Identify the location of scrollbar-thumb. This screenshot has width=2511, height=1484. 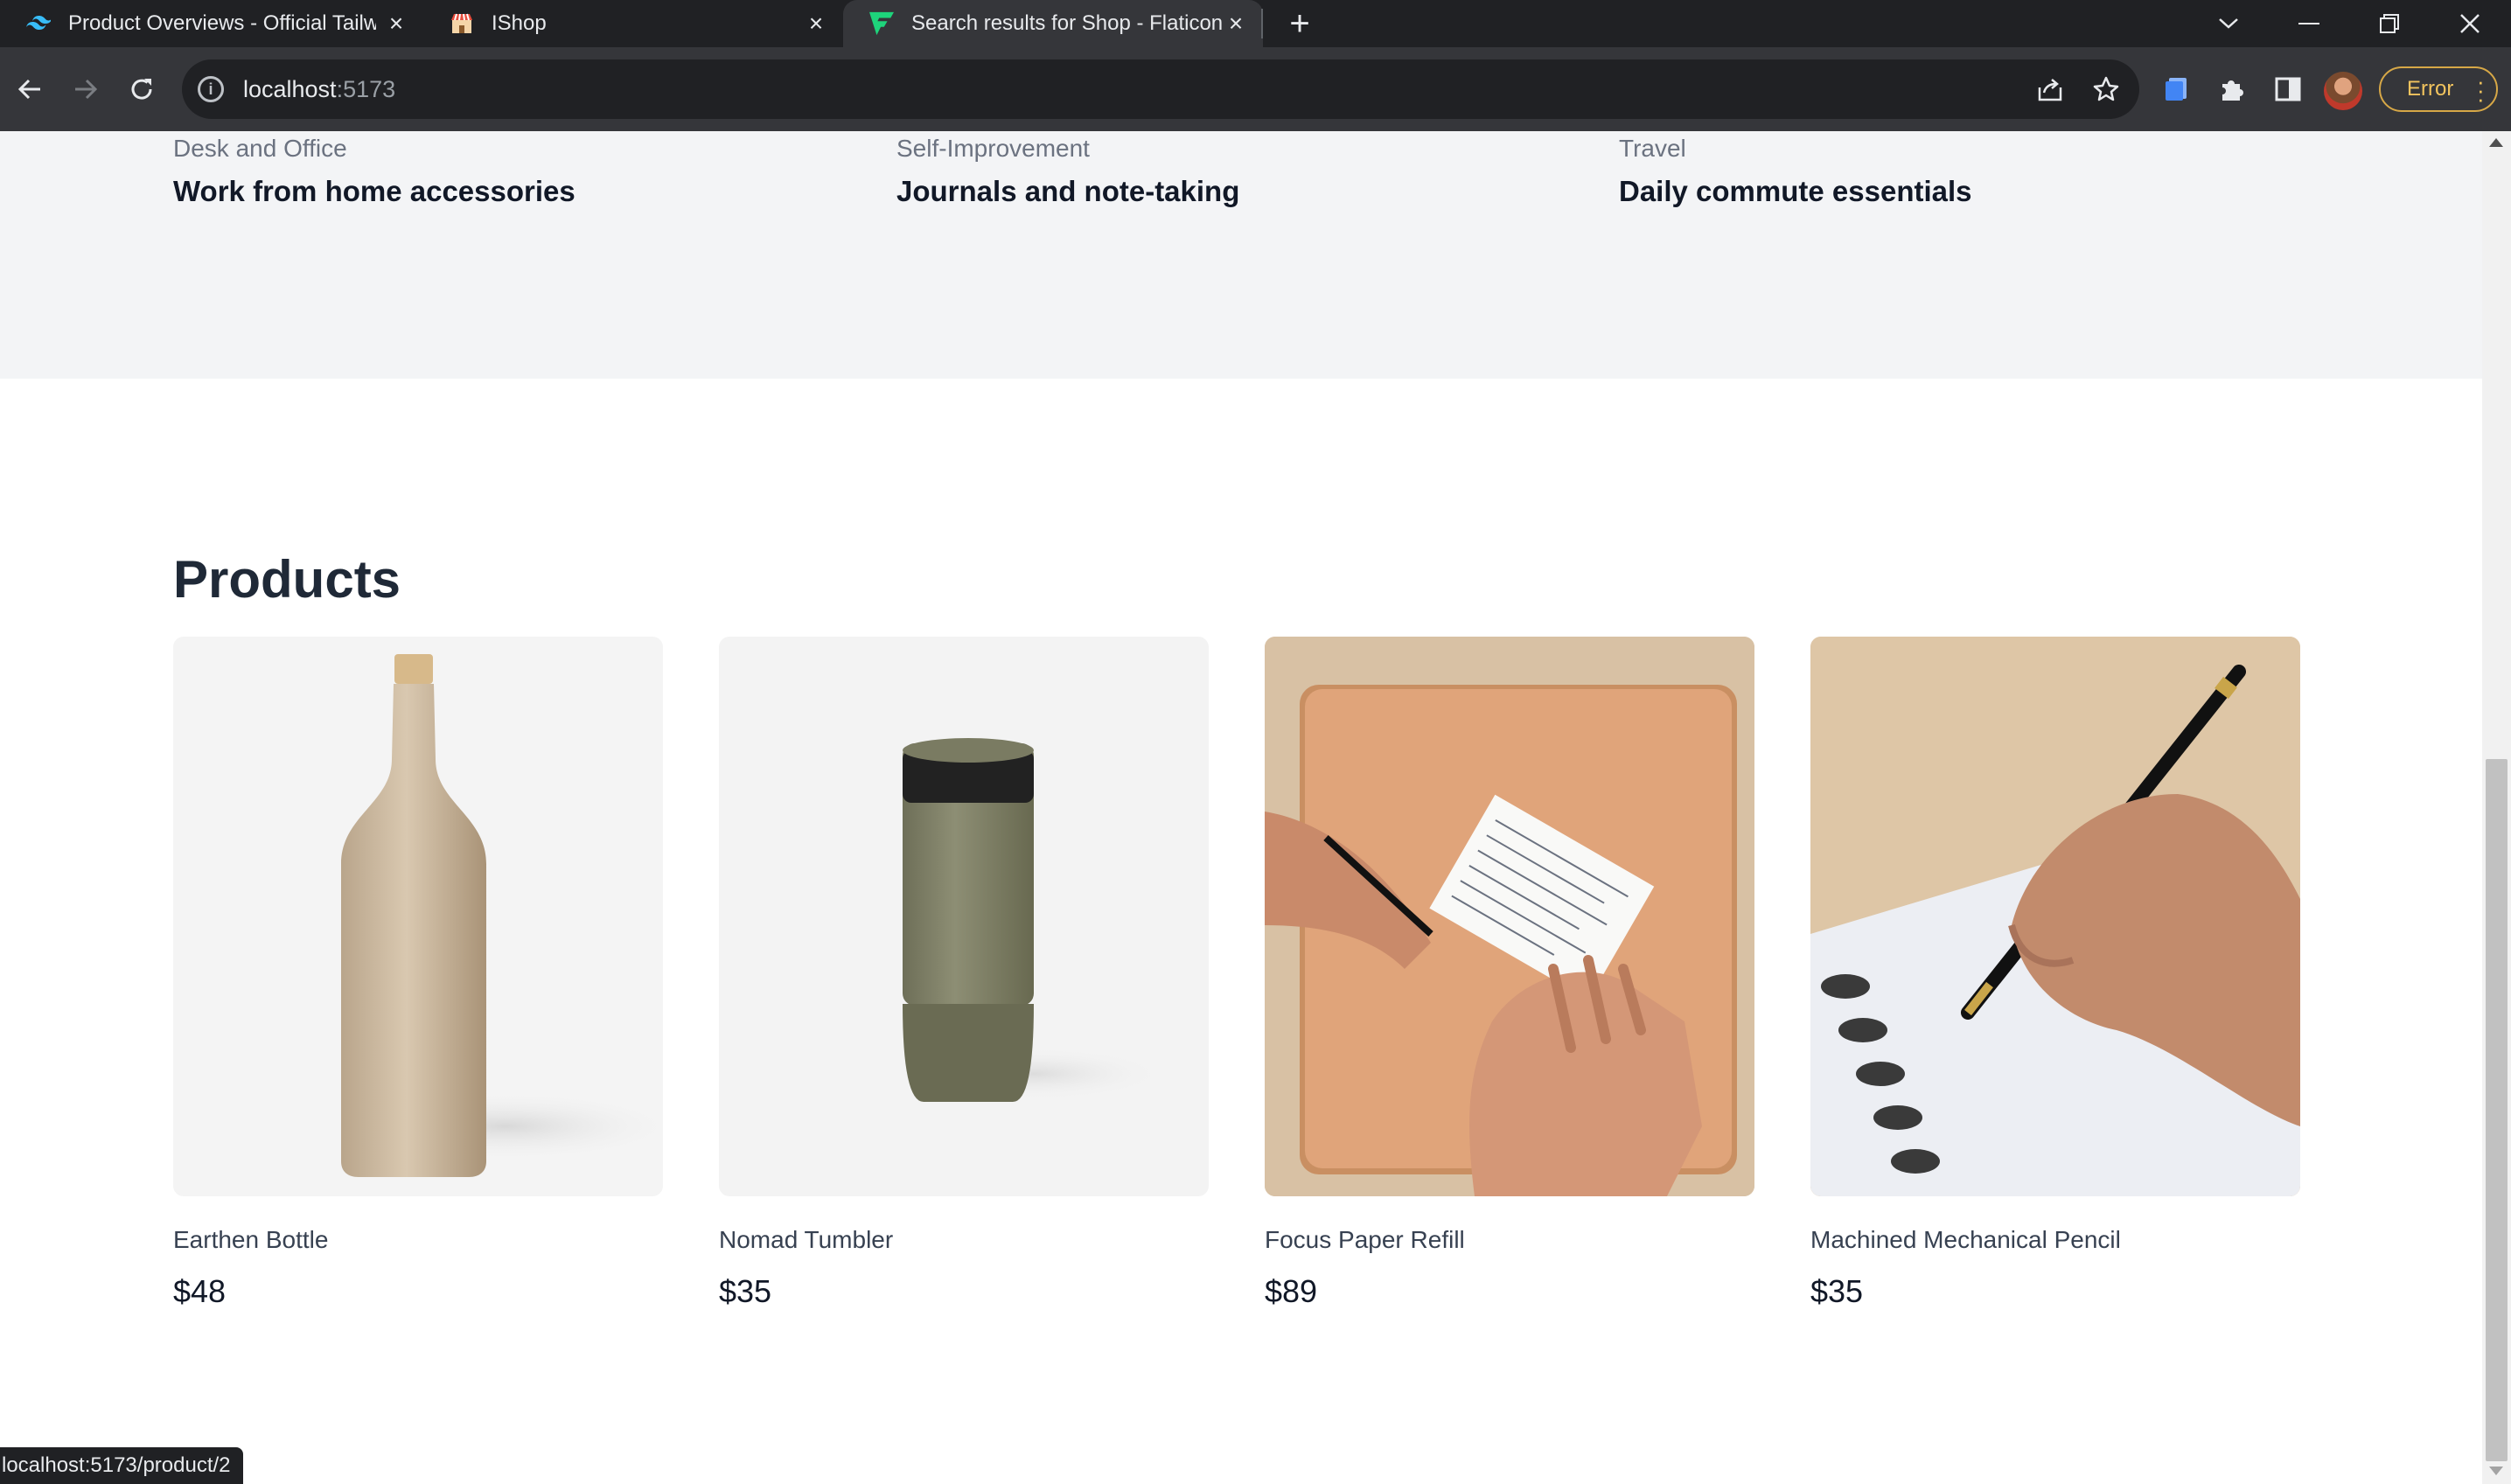
(2497, 1110).